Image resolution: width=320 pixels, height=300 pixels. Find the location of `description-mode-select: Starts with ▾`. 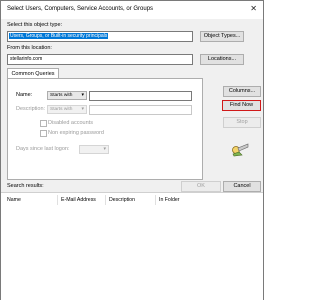

description-mode-select: Starts with ▾ is located at coordinates (67, 109).